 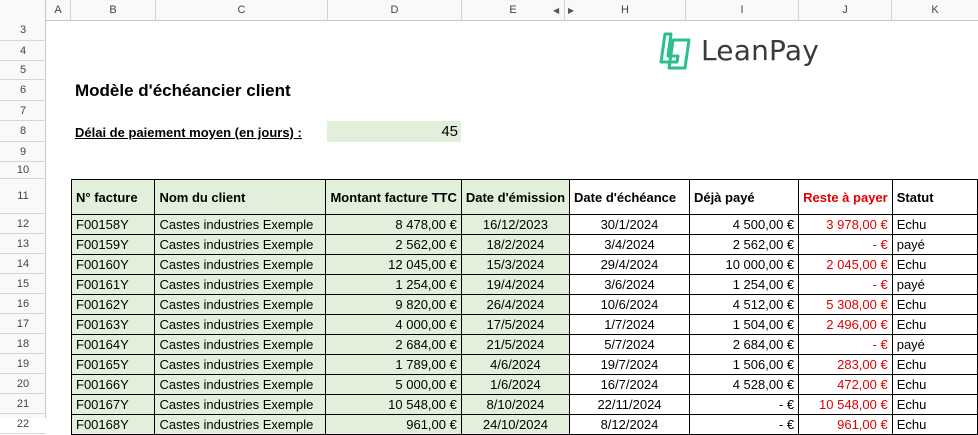 I want to click on row-header: 18, so click(x=23, y=344).